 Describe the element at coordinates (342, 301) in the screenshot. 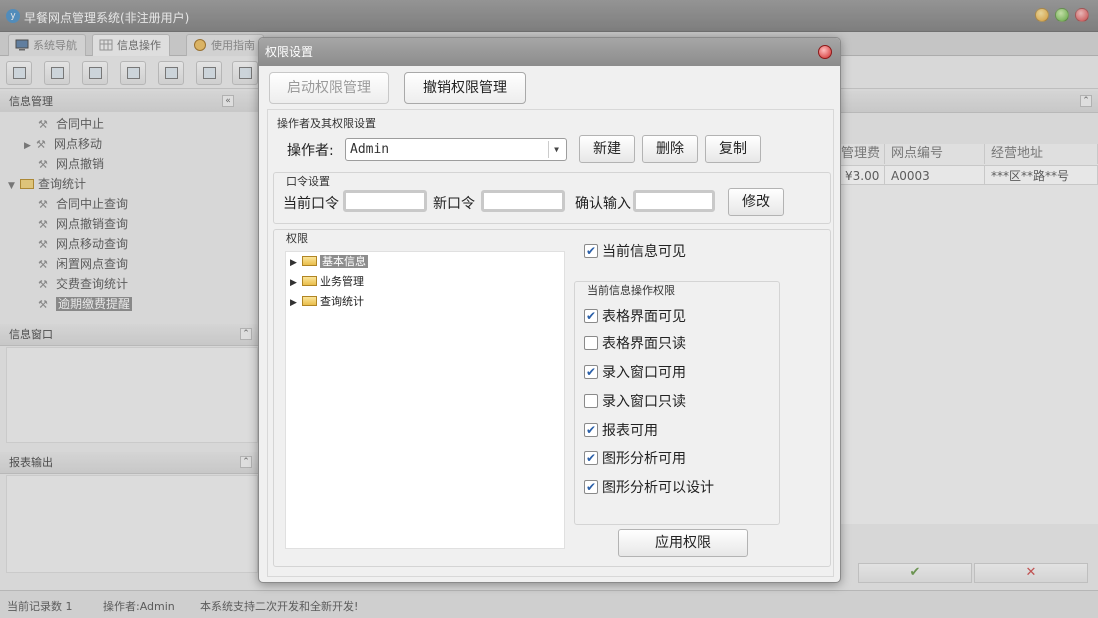

I see `tree-item-label: 查询统计` at that location.